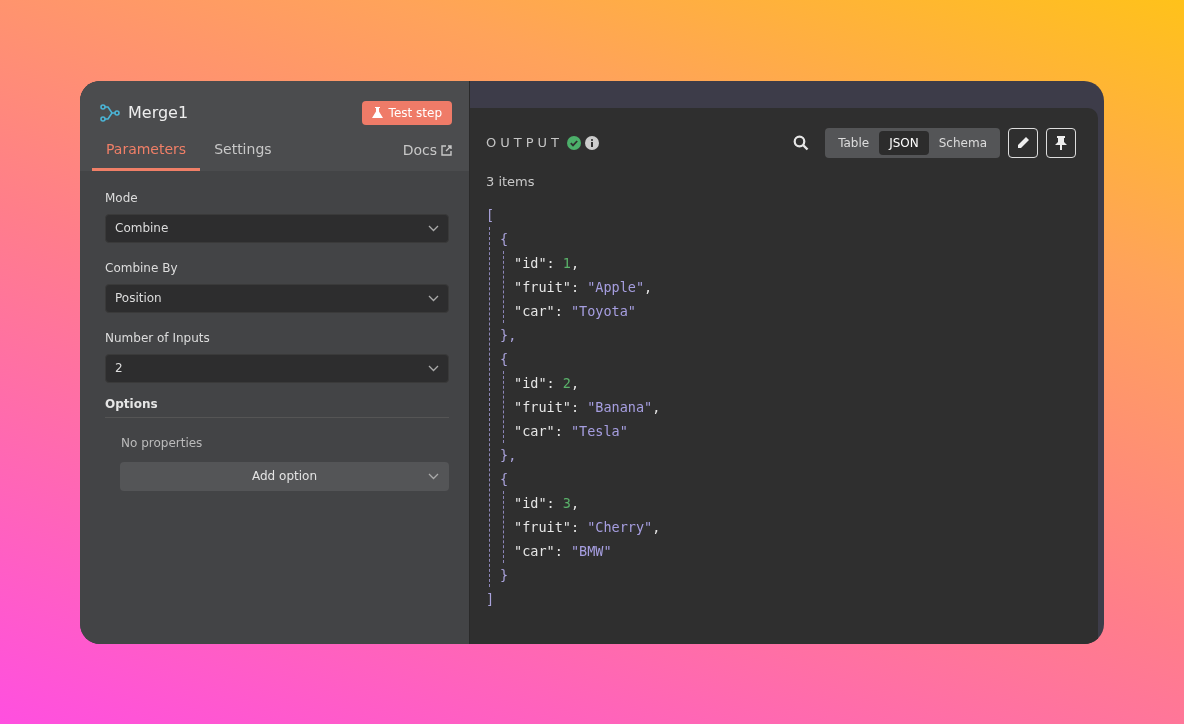 The width and height of the screenshot is (1184, 724). I want to click on code-line: "car": "Tesla", so click(571, 431).